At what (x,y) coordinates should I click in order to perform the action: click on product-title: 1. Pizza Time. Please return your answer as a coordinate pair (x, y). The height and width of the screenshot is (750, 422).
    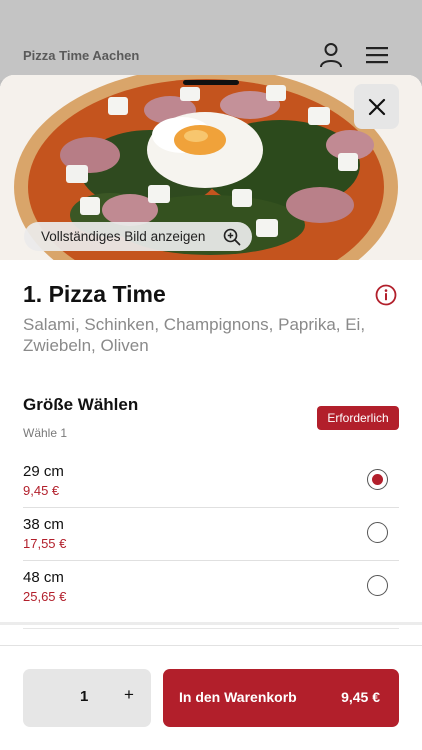
    Looking at the image, I should click on (94, 294).